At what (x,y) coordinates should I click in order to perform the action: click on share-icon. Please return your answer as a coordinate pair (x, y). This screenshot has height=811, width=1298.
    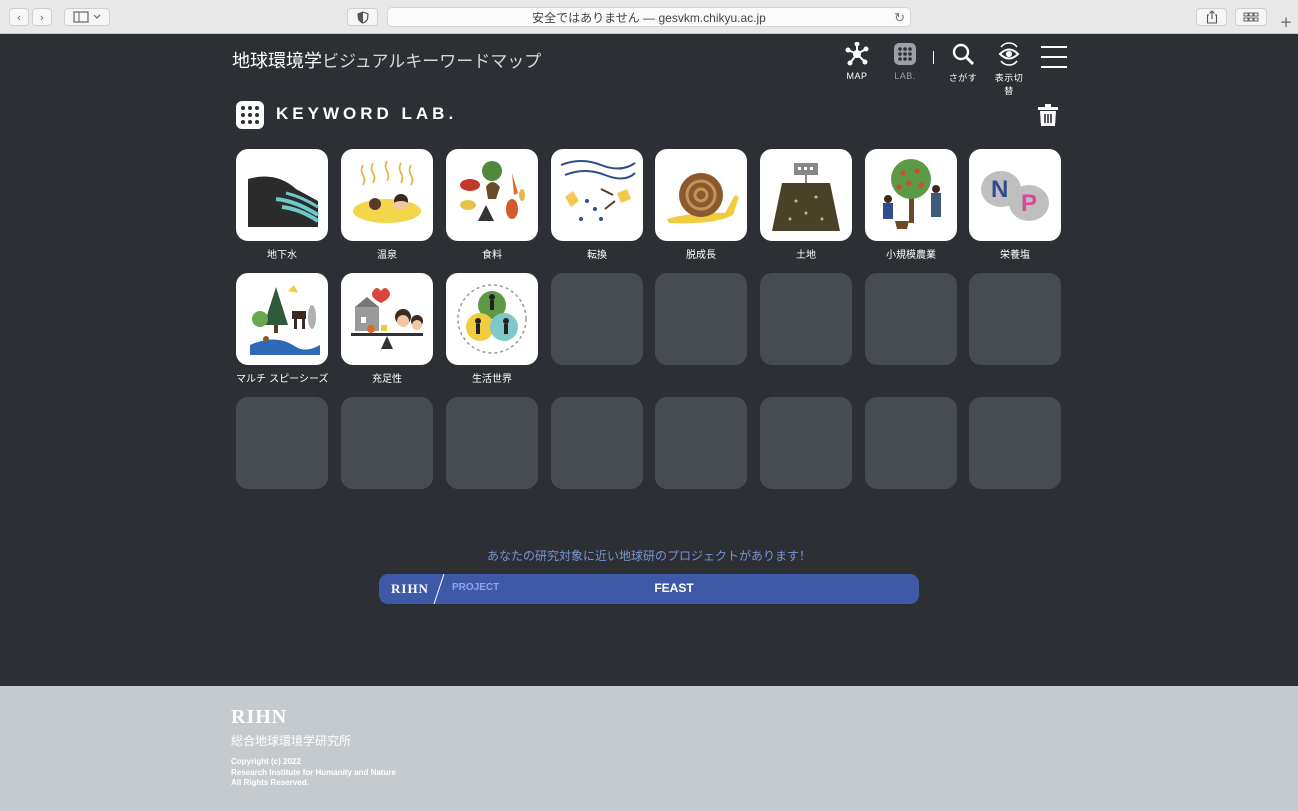
    Looking at the image, I should click on (1211, 17).